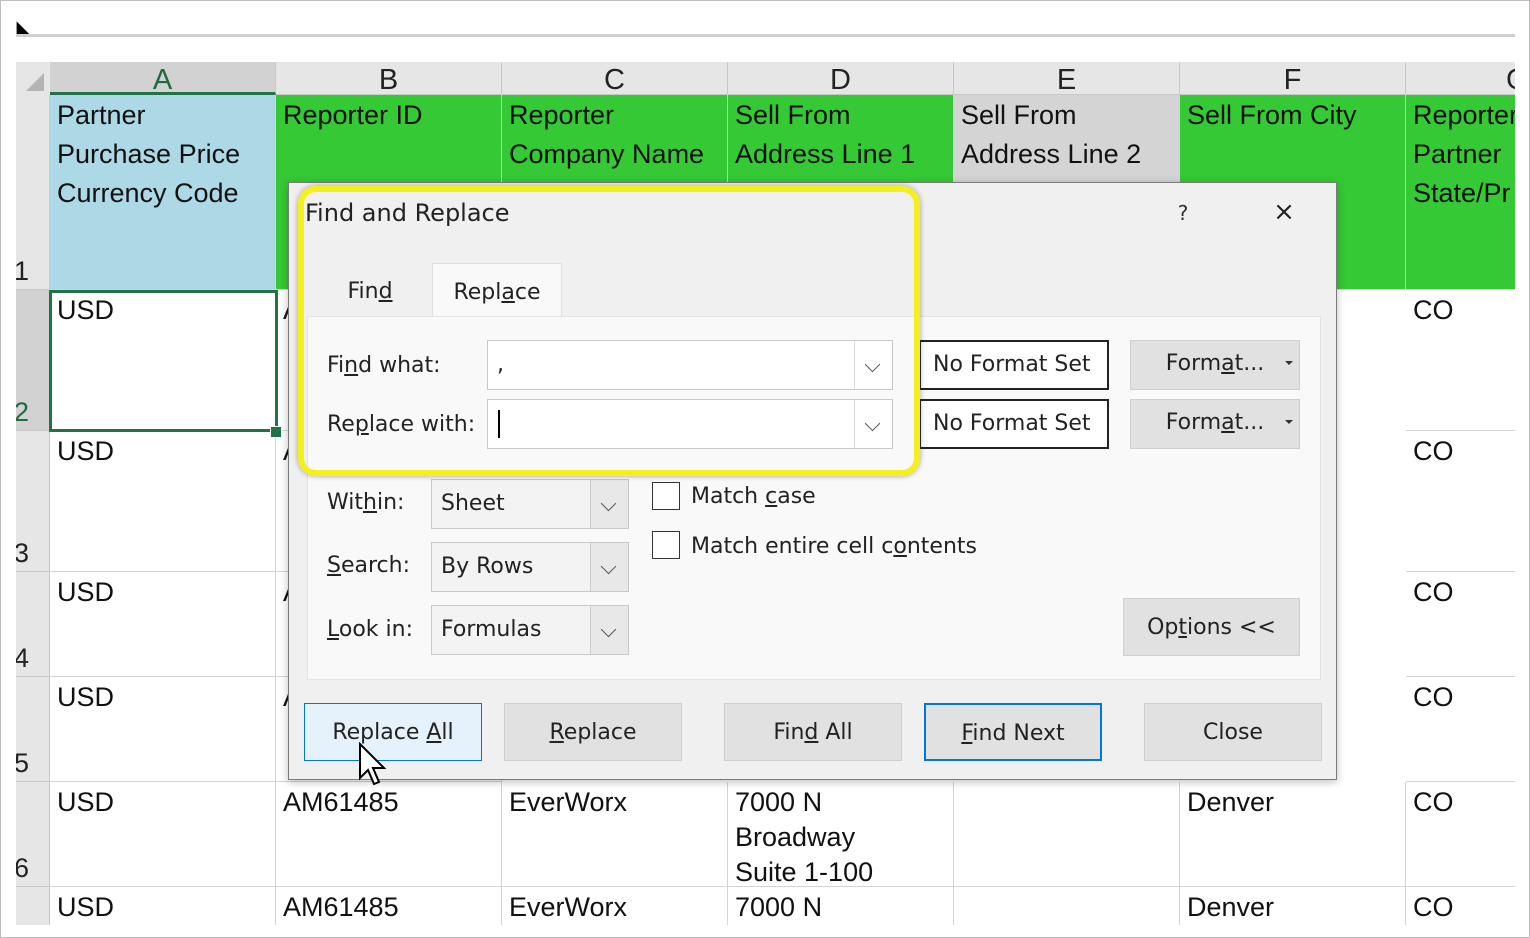  I want to click on within-select: Sheet, so click(530, 504).